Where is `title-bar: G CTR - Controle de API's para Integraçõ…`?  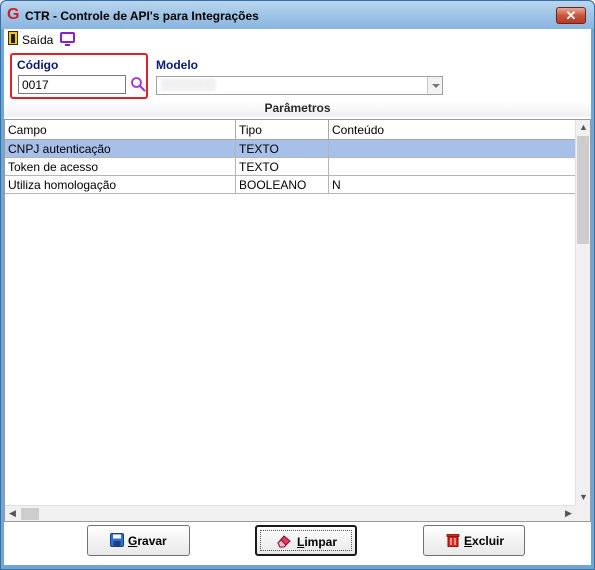
title-bar: G CTR - Controle de API's para Integraçõ… is located at coordinates (297, 15).